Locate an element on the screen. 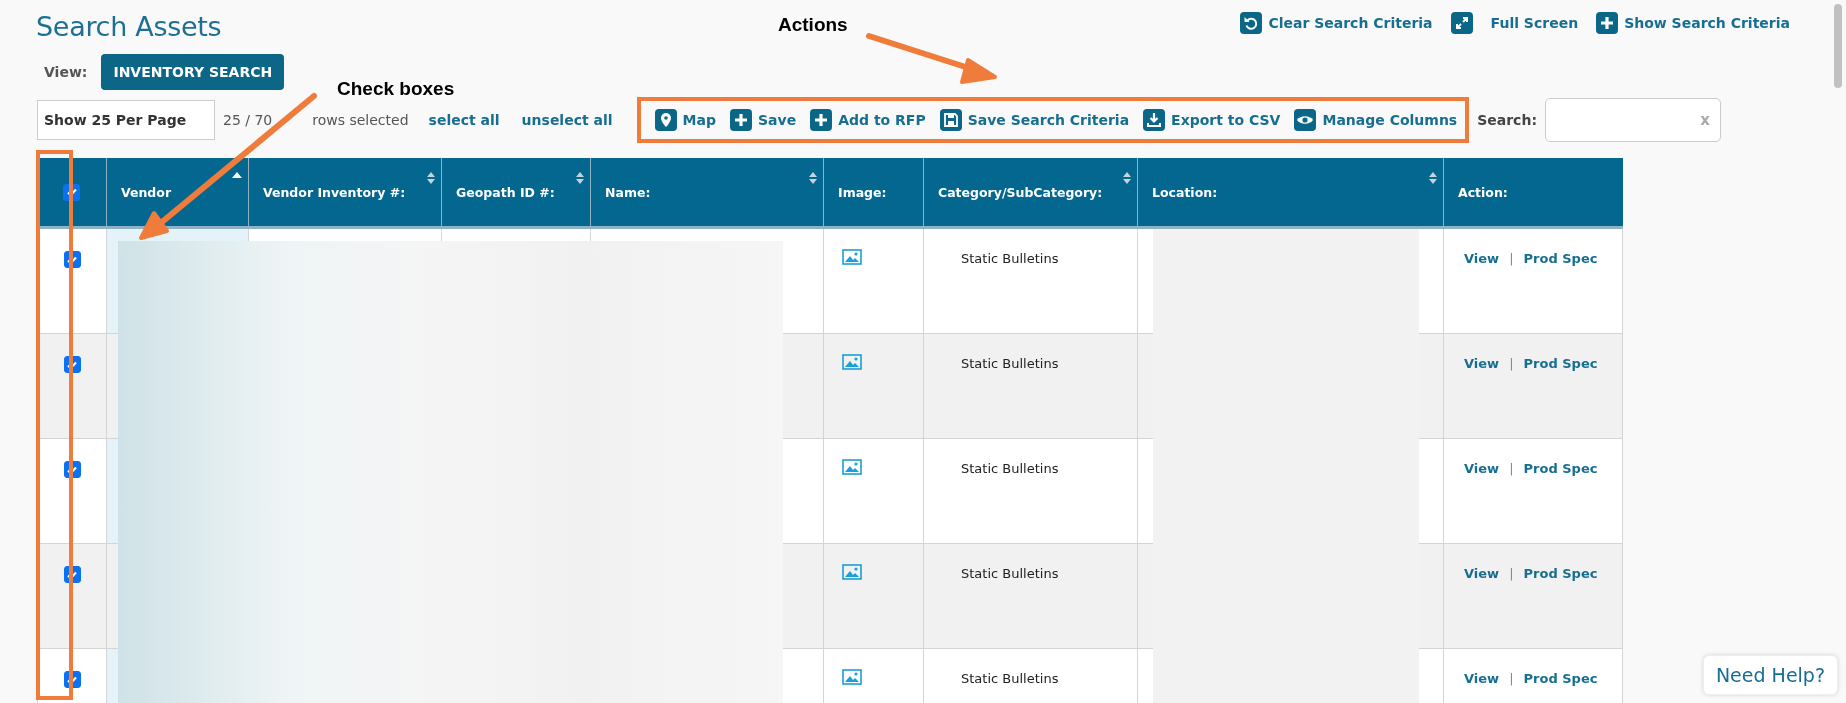 This screenshot has width=1846, height=703. view-button: INVENTORY SEARCH is located at coordinates (193, 72).